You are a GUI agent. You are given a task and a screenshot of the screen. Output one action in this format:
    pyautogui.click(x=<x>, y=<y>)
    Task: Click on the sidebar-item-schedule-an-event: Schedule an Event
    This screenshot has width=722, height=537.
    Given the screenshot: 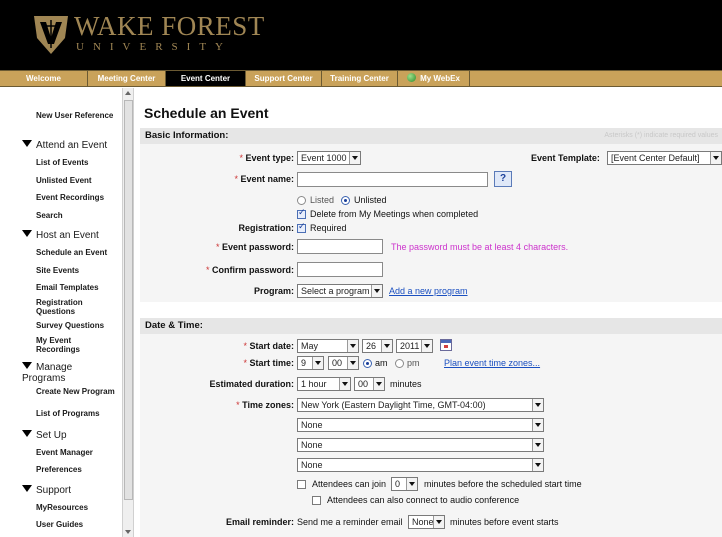 What is the action you would take?
    pyautogui.click(x=76, y=252)
    